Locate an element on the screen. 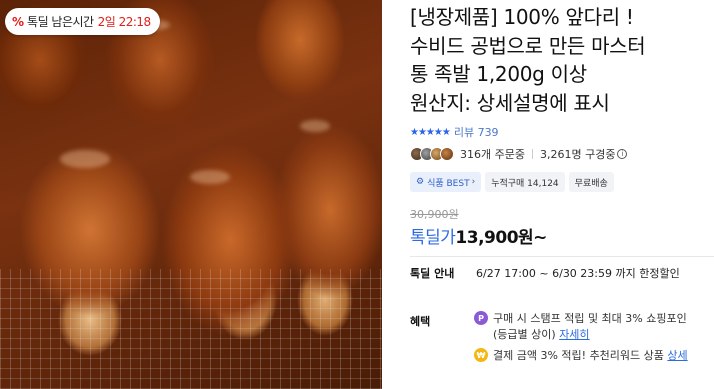 The width and height of the screenshot is (714, 389). section-divider is located at coordinates (562, 256).